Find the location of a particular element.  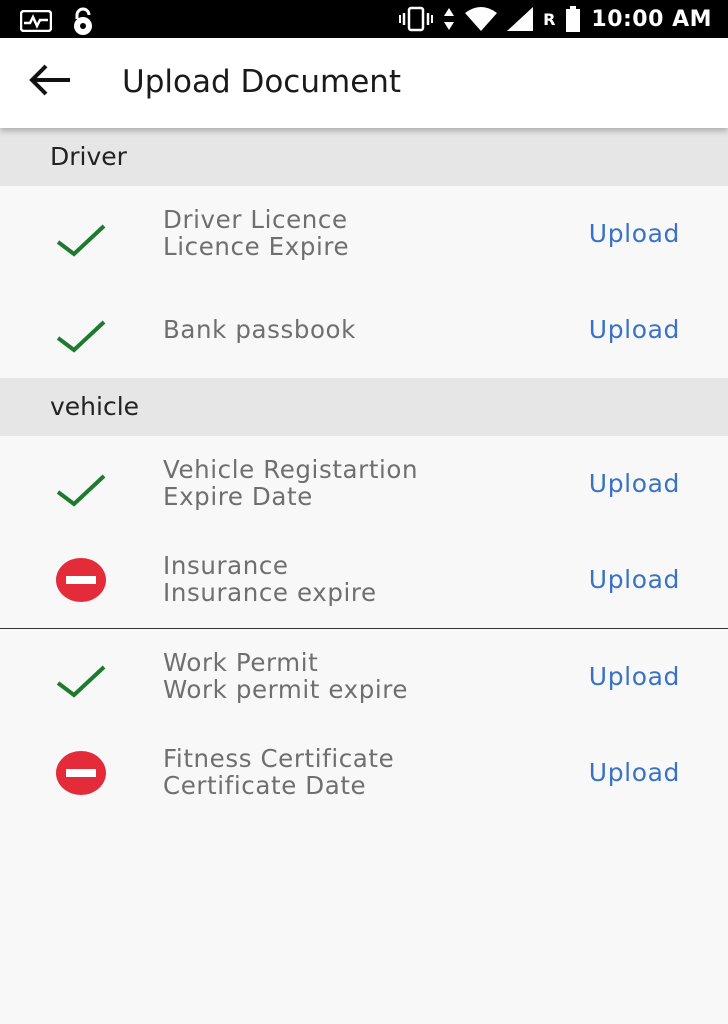

document-subtitle: Licence Expire is located at coordinates (256, 246).